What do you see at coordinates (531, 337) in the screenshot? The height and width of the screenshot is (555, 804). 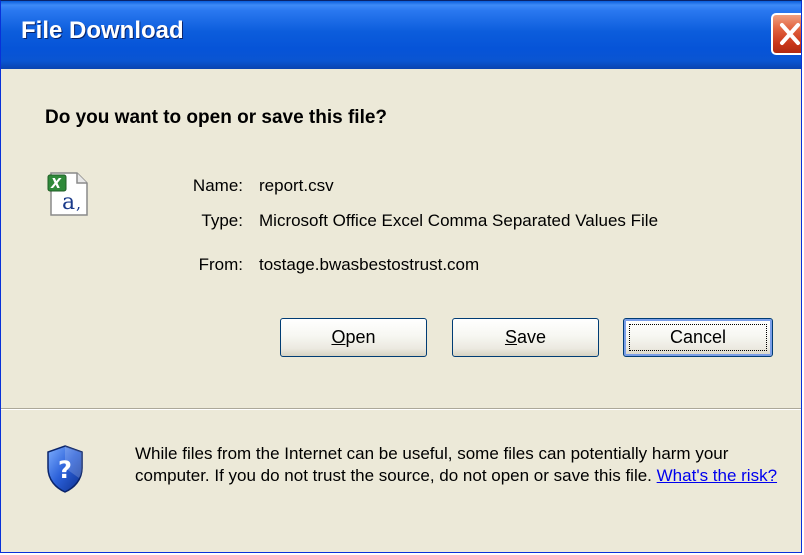 I see `save-label: ave` at bounding box center [531, 337].